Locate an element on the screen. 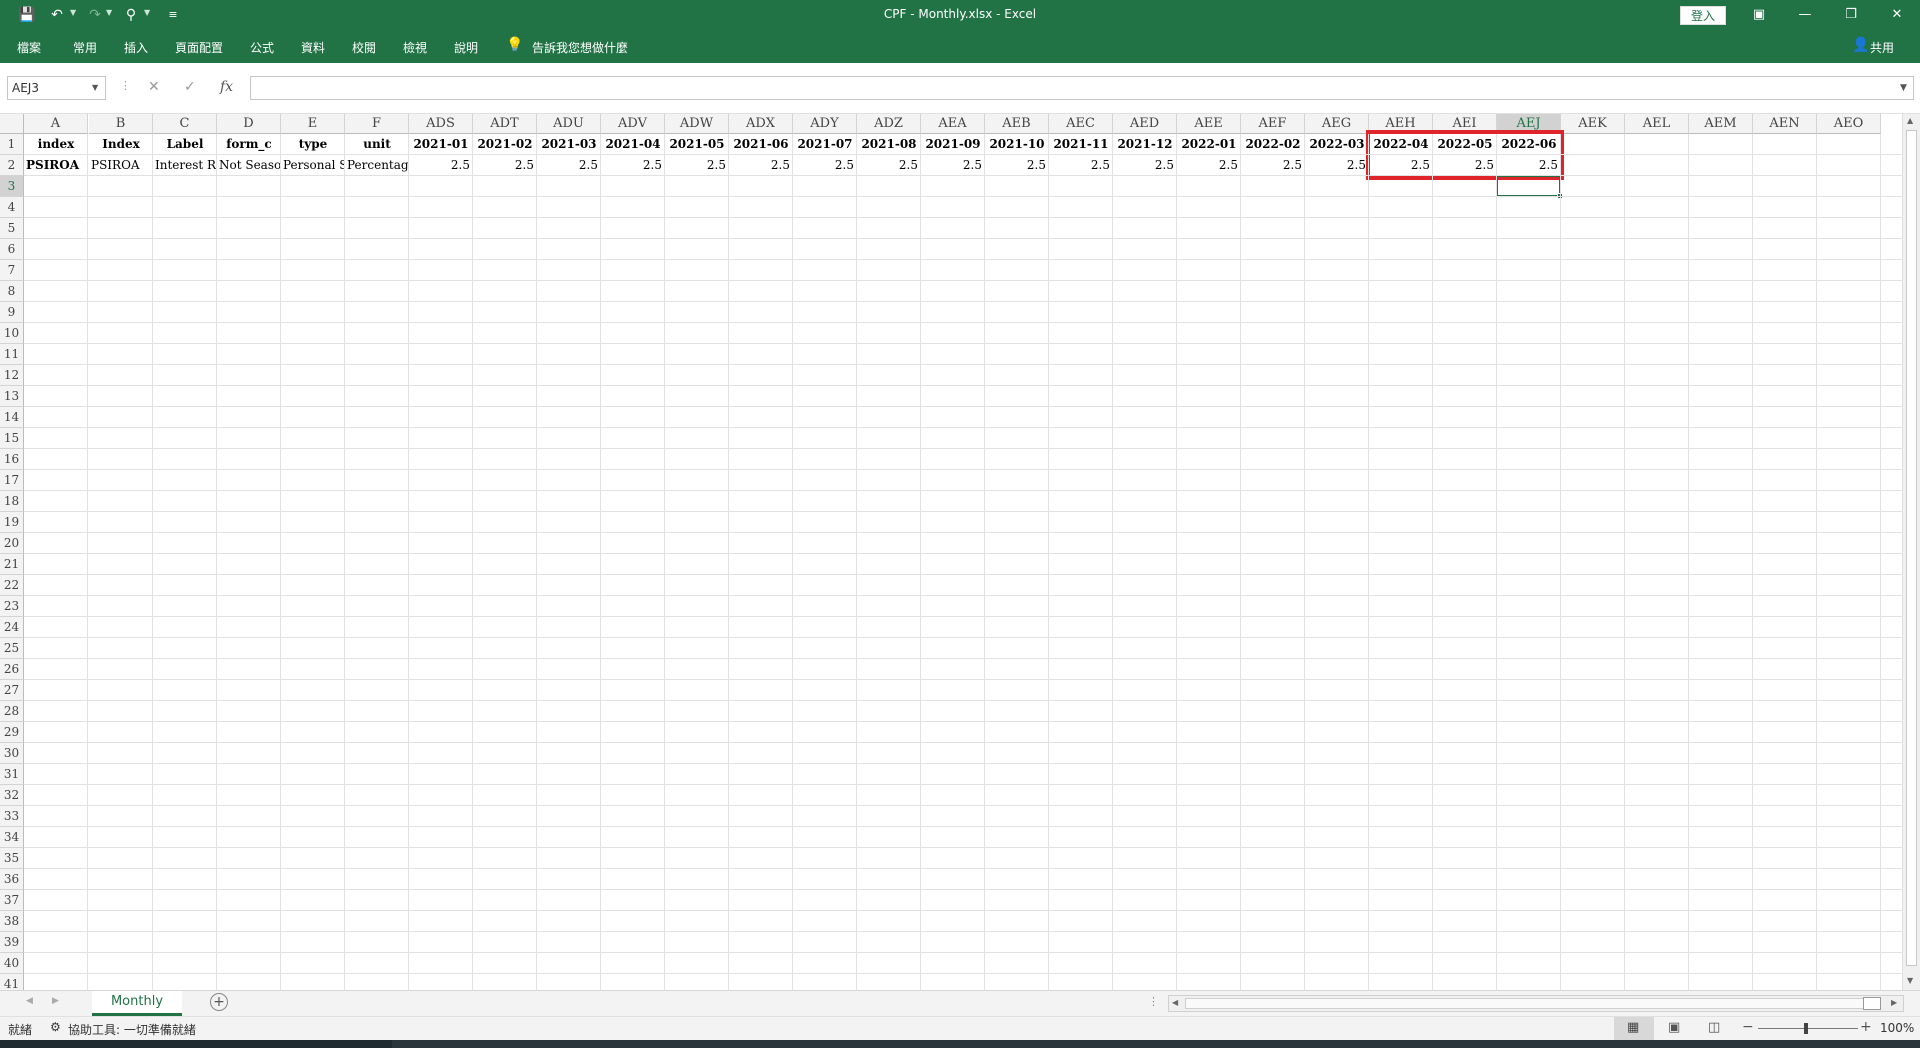 Image resolution: width=1920 pixels, height=1048 pixels. cell-ady1: 2021-07 is located at coordinates (825, 144).